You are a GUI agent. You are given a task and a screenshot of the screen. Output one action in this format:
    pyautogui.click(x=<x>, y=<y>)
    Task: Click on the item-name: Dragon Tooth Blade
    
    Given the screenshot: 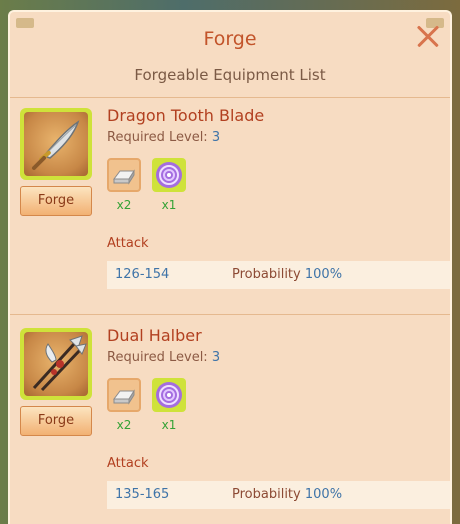 What is the action you would take?
    pyautogui.click(x=186, y=115)
    